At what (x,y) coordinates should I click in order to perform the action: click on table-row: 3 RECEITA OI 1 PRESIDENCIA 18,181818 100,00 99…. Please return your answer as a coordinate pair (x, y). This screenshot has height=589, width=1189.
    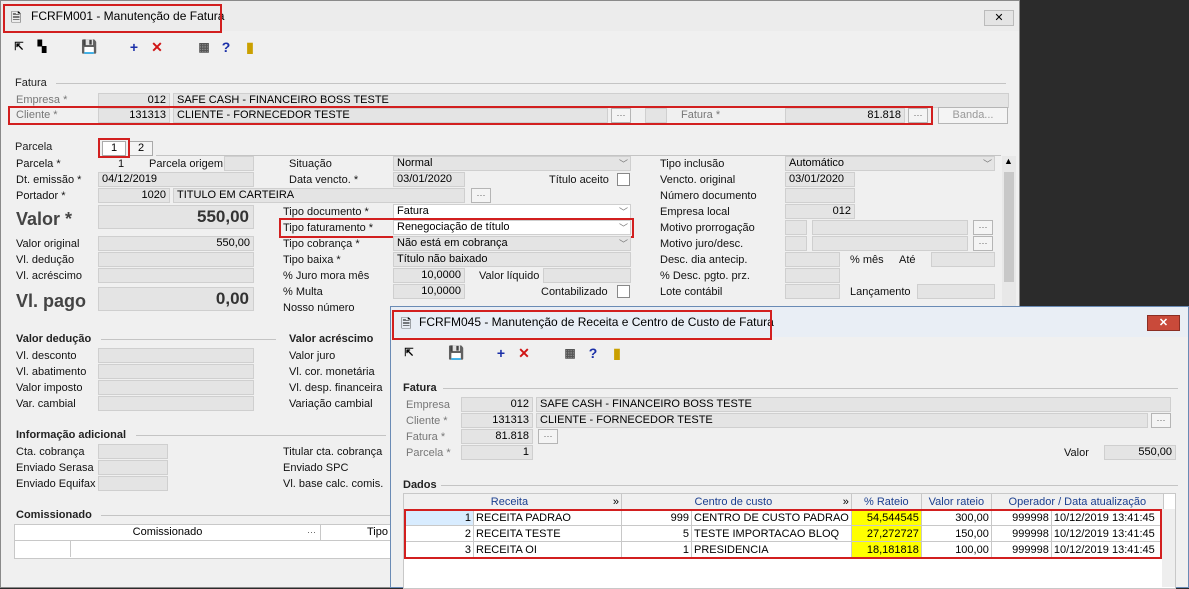
    Looking at the image, I should click on (783, 549).